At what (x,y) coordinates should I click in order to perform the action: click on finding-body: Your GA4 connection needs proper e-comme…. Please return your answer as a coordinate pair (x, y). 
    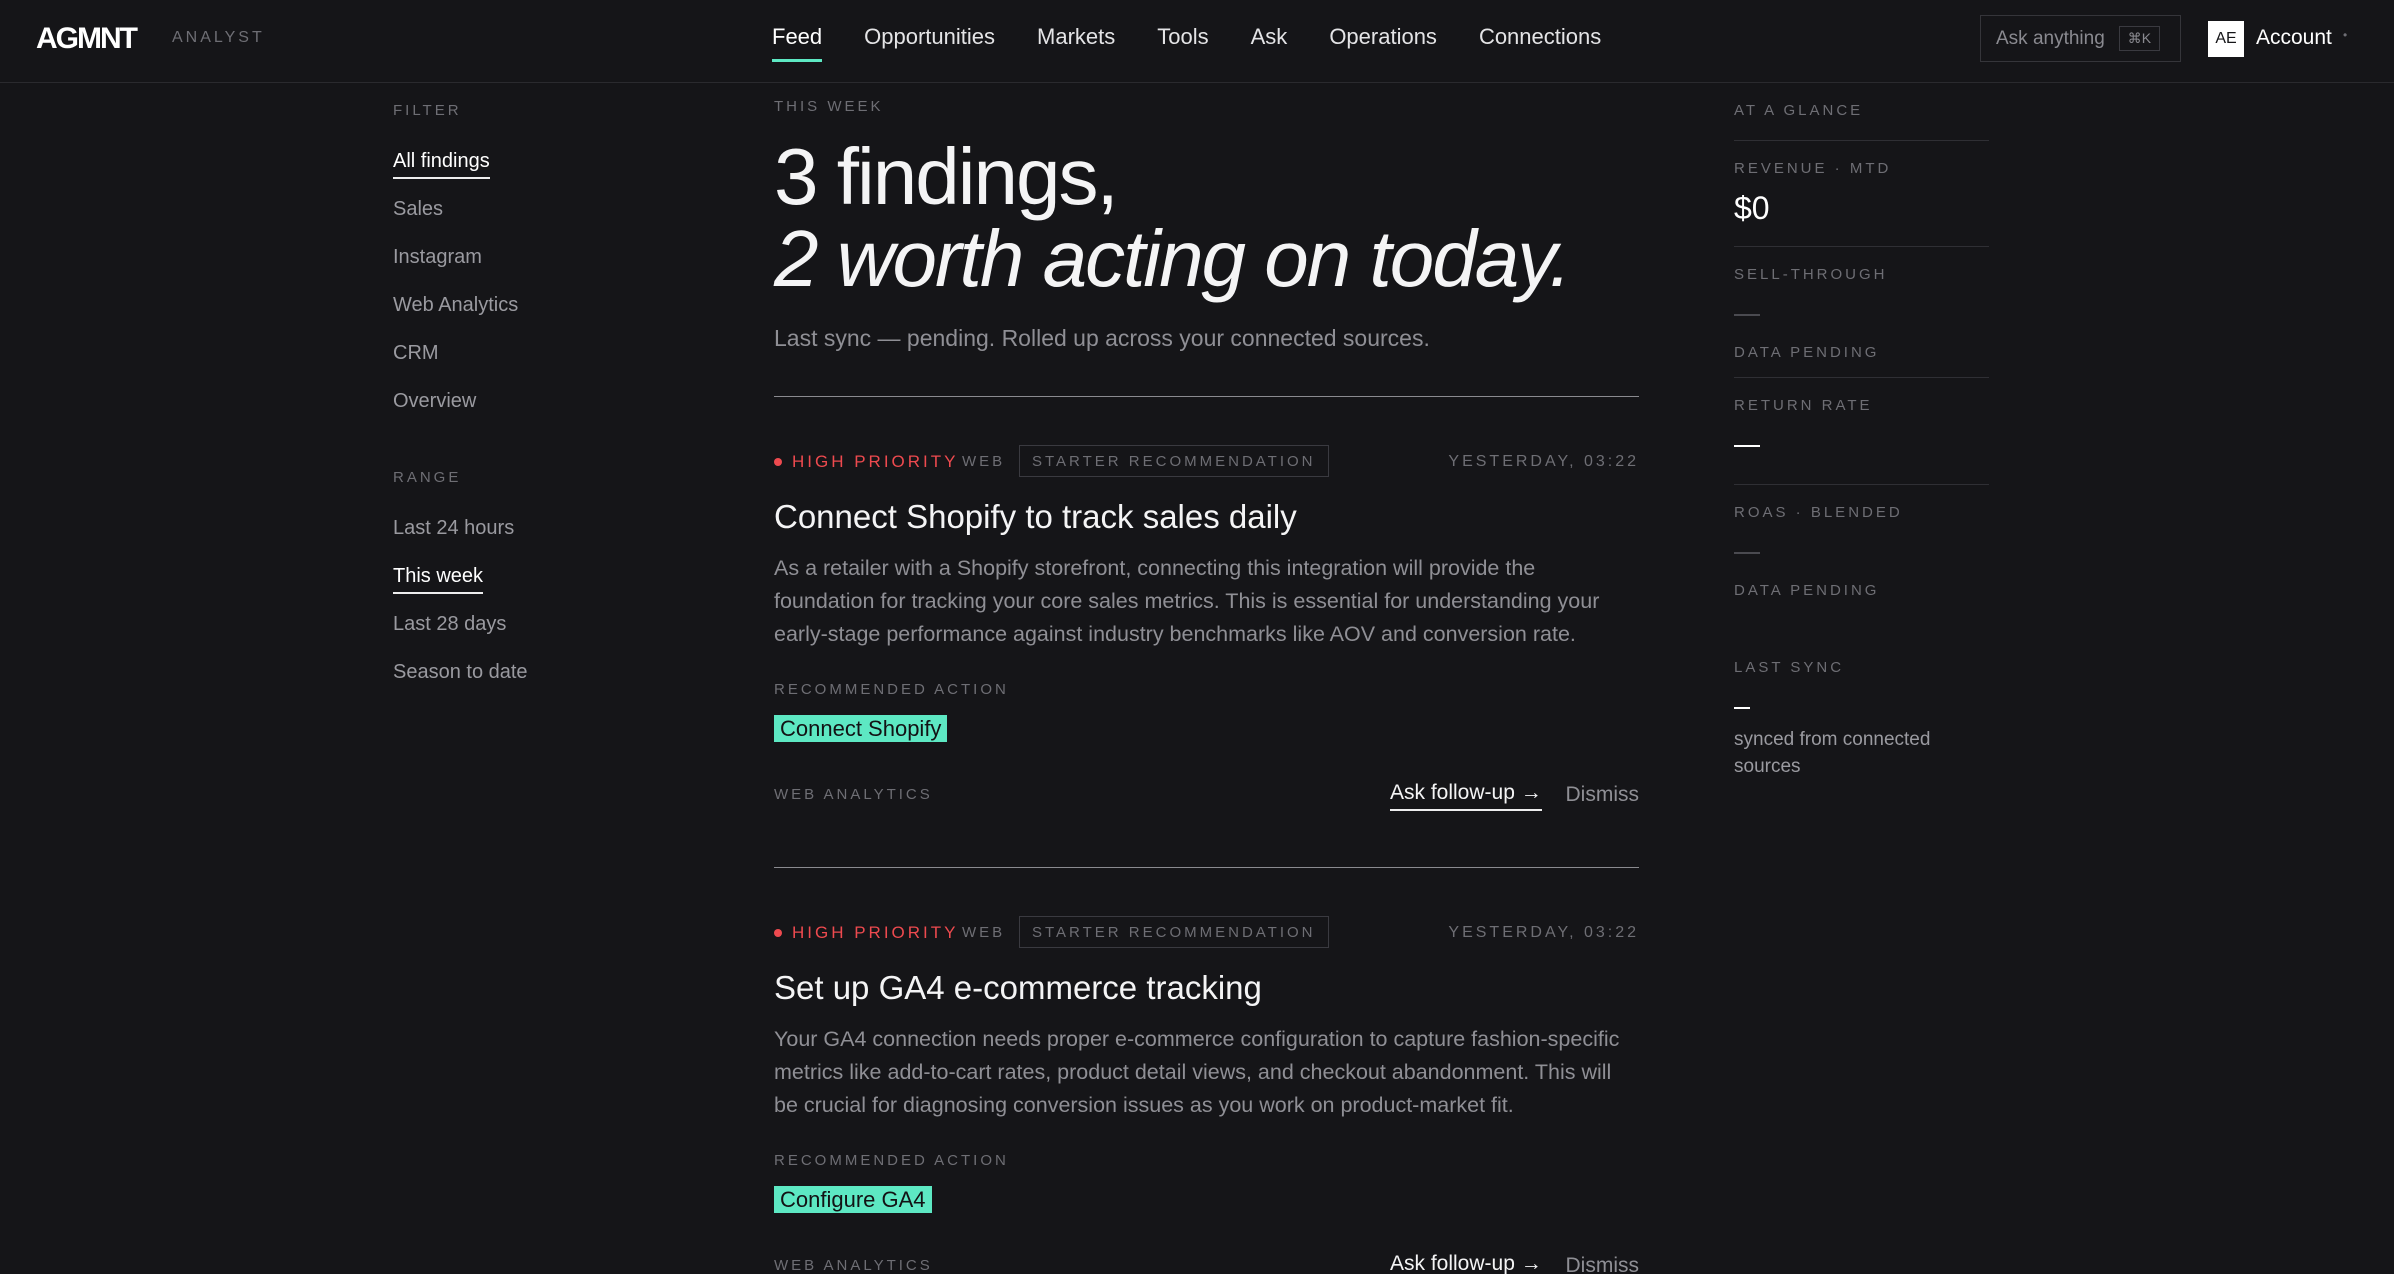
    Looking at the image, I should click on (1197, 1072).